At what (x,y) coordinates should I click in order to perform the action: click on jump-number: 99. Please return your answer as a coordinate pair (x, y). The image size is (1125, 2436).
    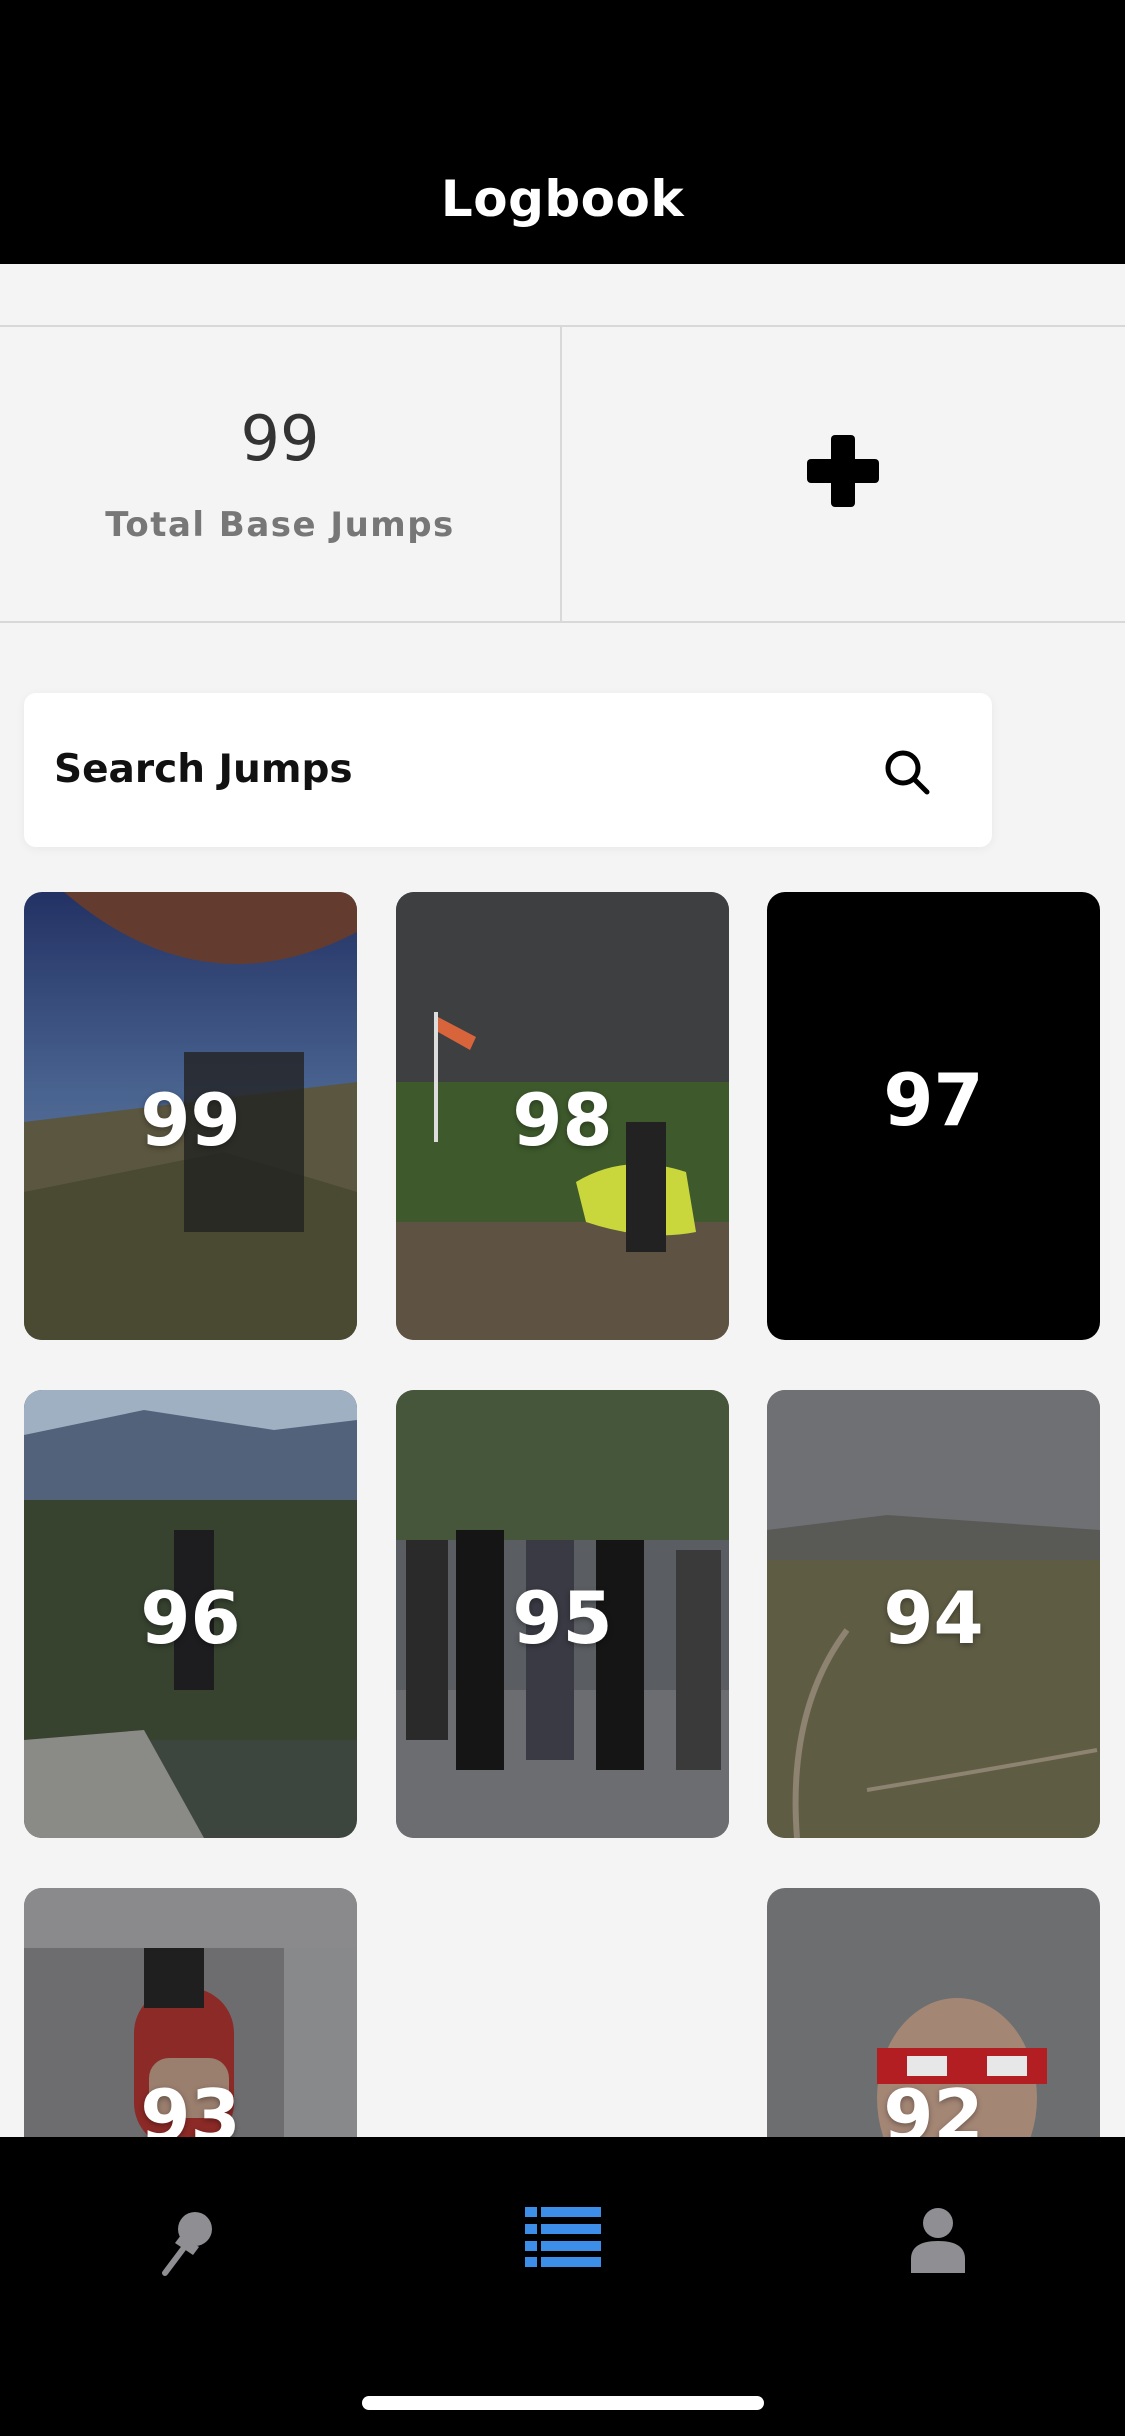
    Looking at the image, I should click on (190, 1120).